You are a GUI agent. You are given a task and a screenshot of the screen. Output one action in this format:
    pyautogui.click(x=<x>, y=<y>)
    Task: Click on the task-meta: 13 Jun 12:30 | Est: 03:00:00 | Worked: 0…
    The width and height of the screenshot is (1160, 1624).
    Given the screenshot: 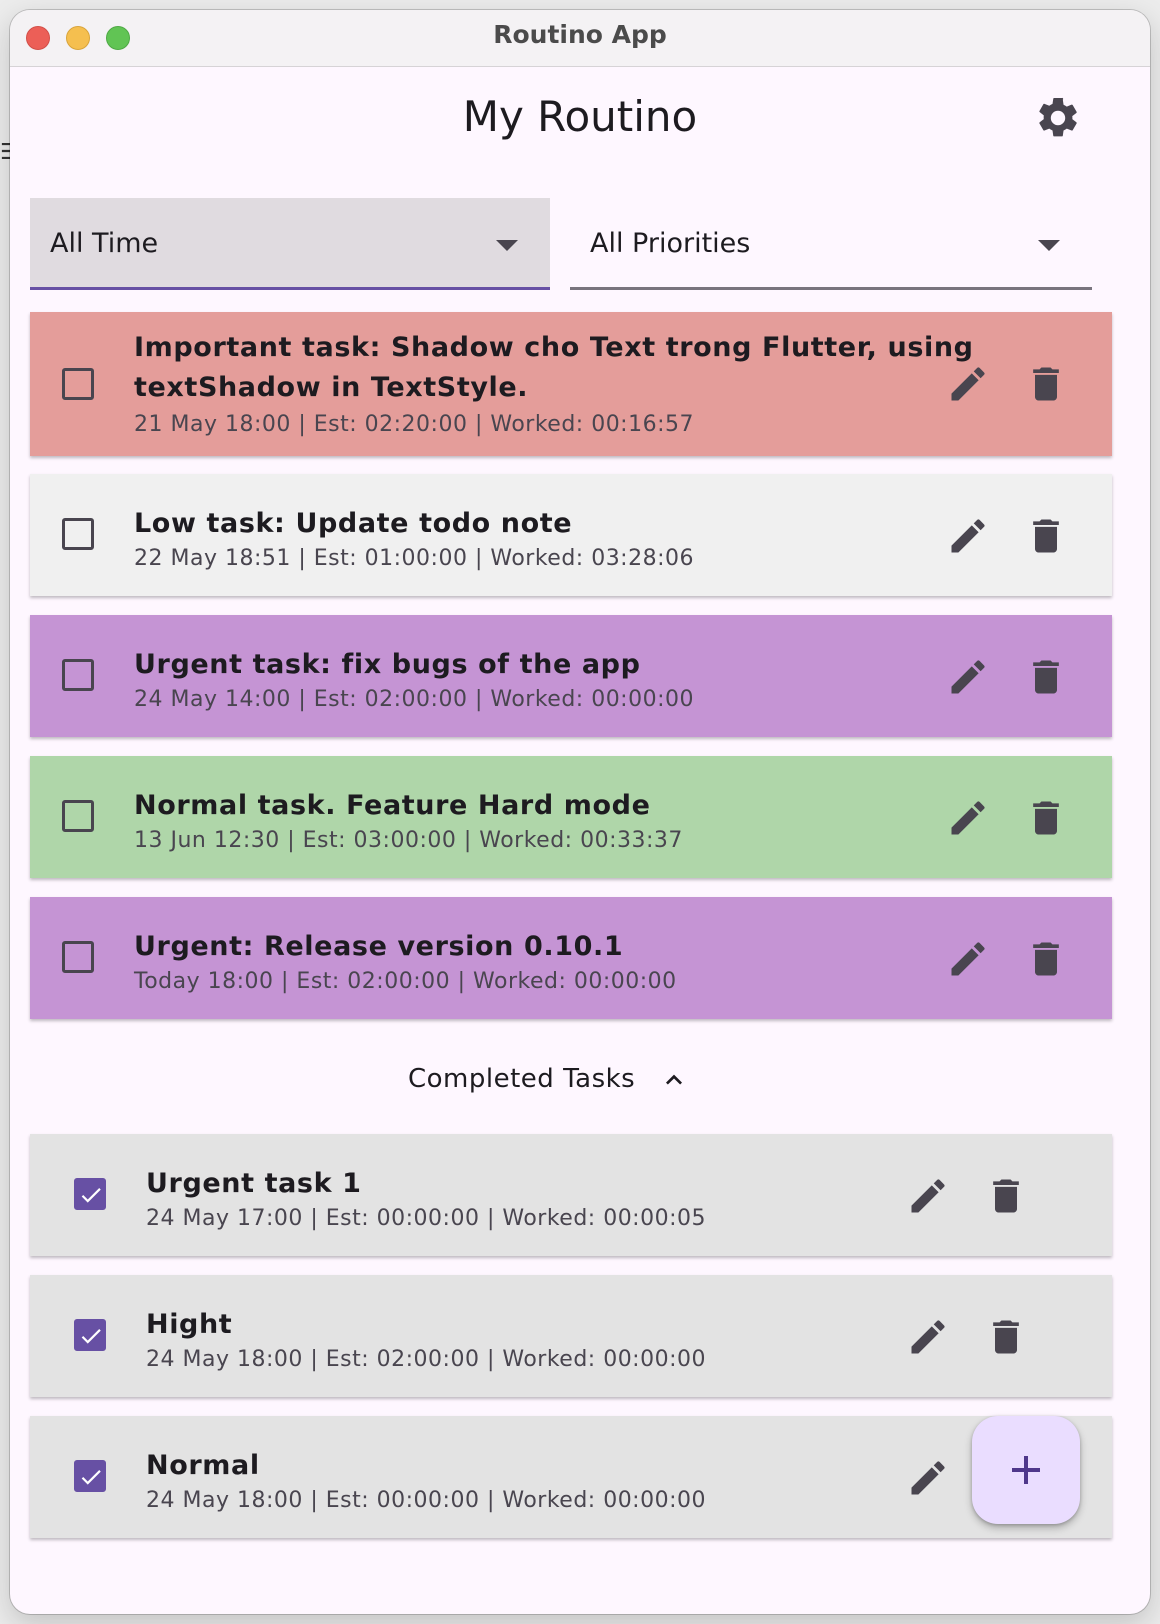 What is the action you would take?
    pyautogui.click(x=408, y=840)
    